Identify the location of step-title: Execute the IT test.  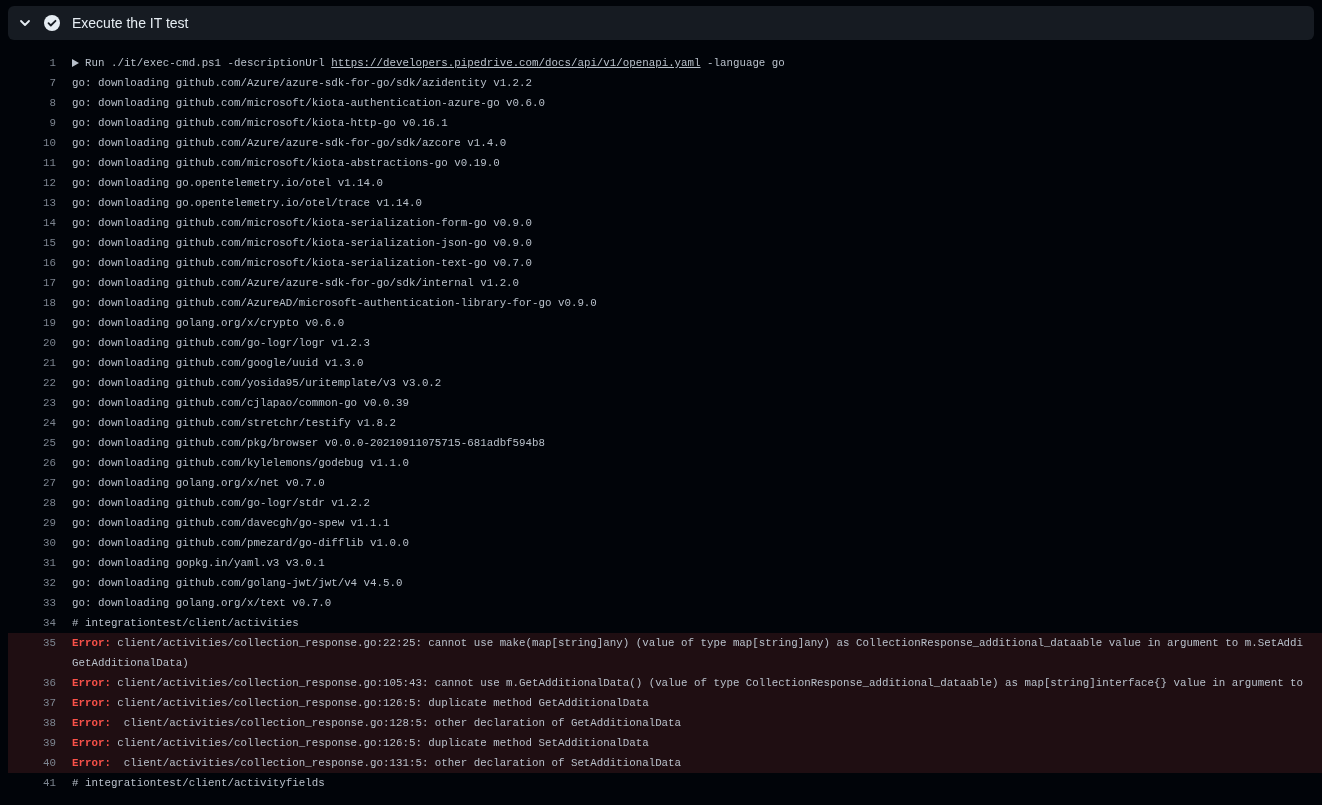
(130, 23).